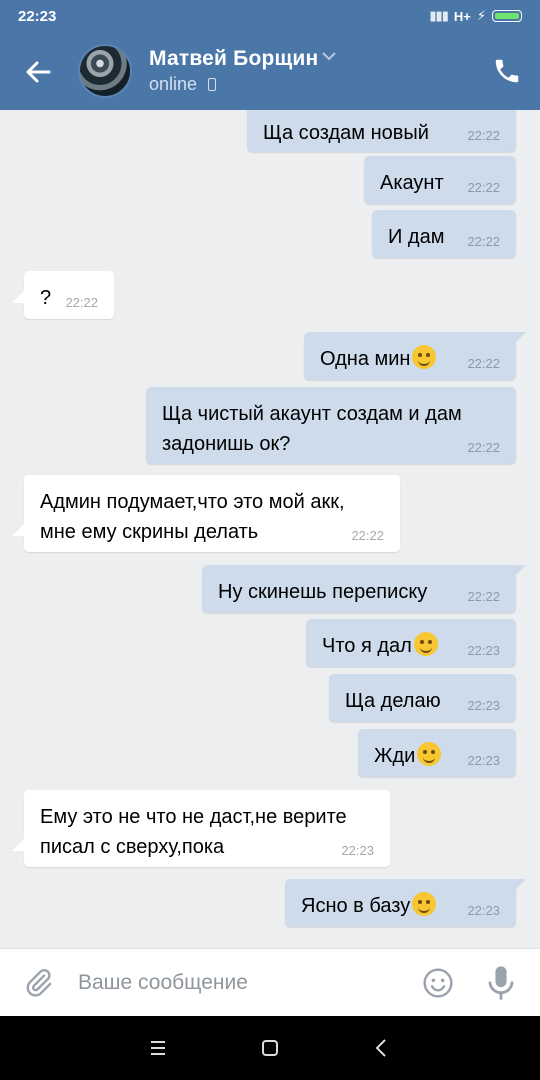 The height and width of the screenshot is (1080, 540). I want to click on contact-avatar, so click(105, 71).